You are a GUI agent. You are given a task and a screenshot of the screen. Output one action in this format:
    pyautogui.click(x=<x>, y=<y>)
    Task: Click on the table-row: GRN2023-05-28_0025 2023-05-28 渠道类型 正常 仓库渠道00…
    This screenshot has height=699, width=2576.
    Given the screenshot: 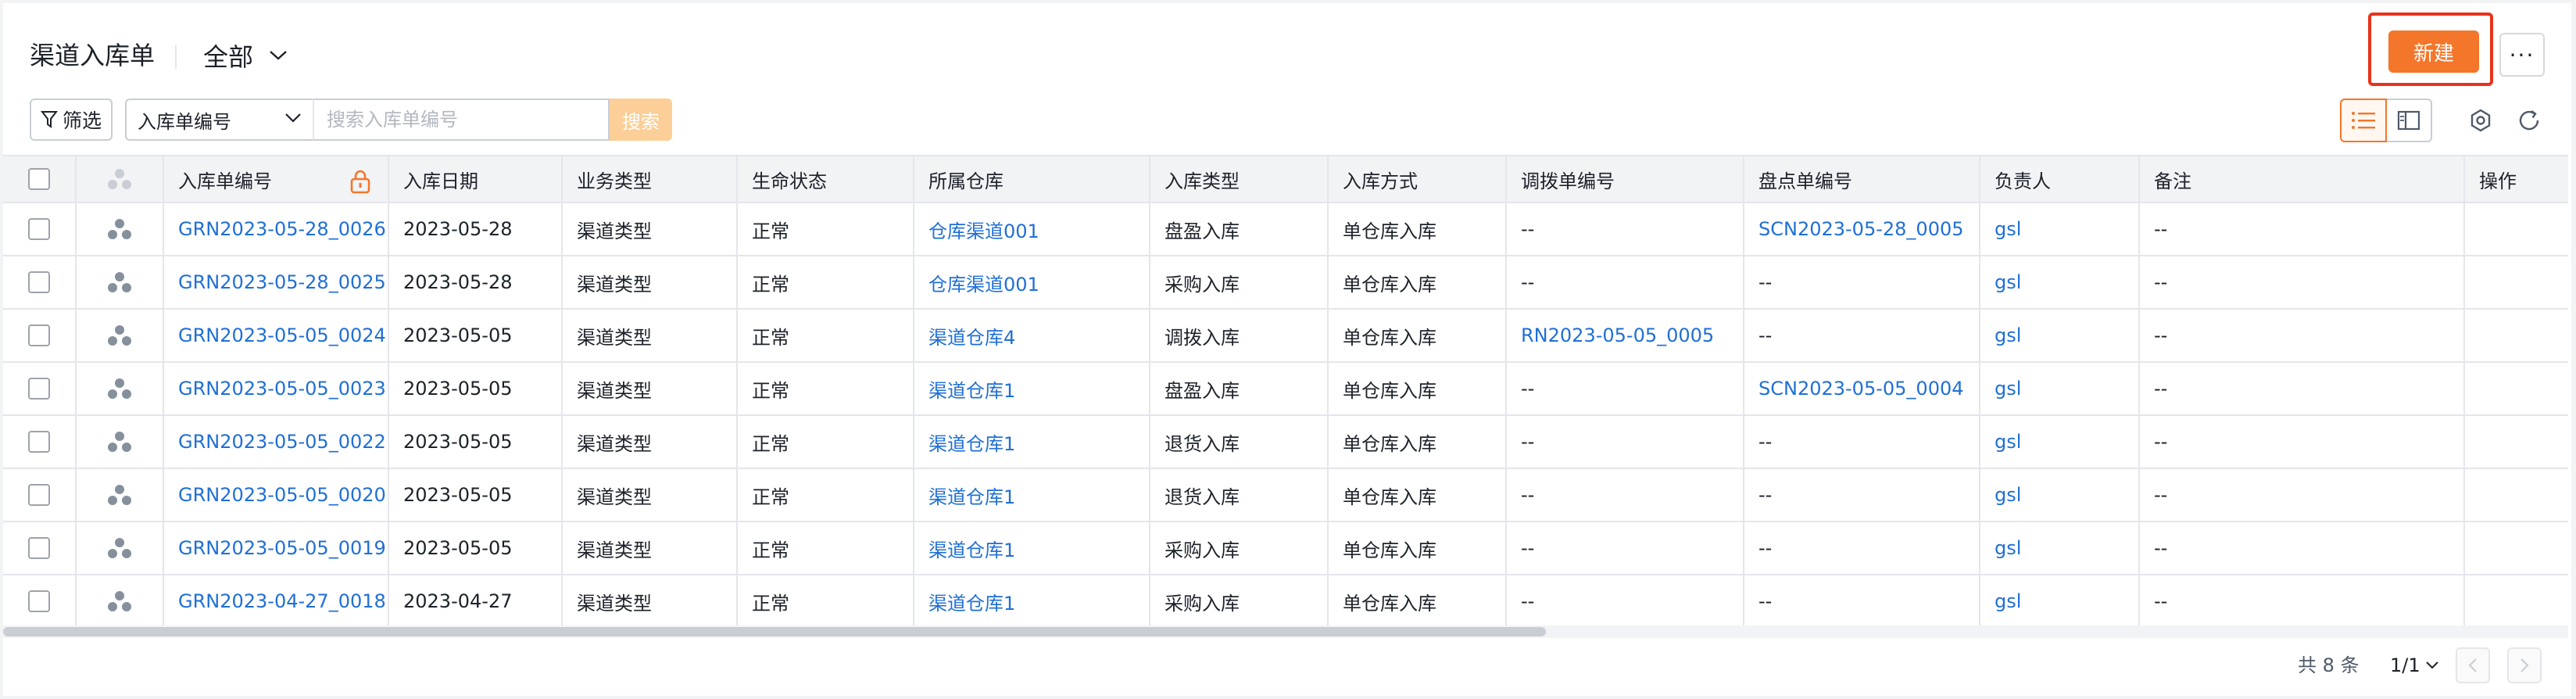 What is the action you would take?
    pyautogui.click(x=1285, y=283)
    